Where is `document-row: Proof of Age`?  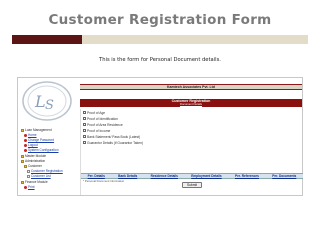 document-row: Proof of Age is located at coordinates (94, 112).